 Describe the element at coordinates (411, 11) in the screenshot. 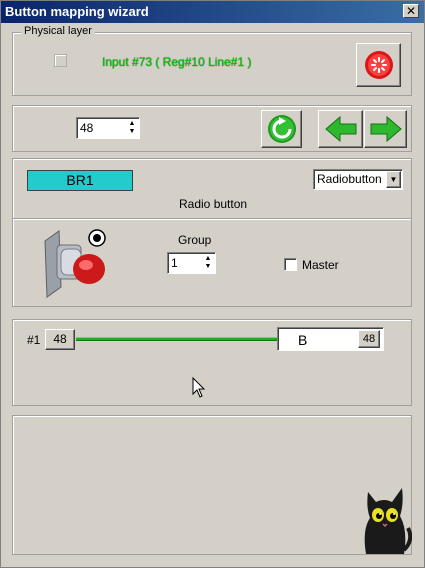

I see `close-button: ✕` at that location.